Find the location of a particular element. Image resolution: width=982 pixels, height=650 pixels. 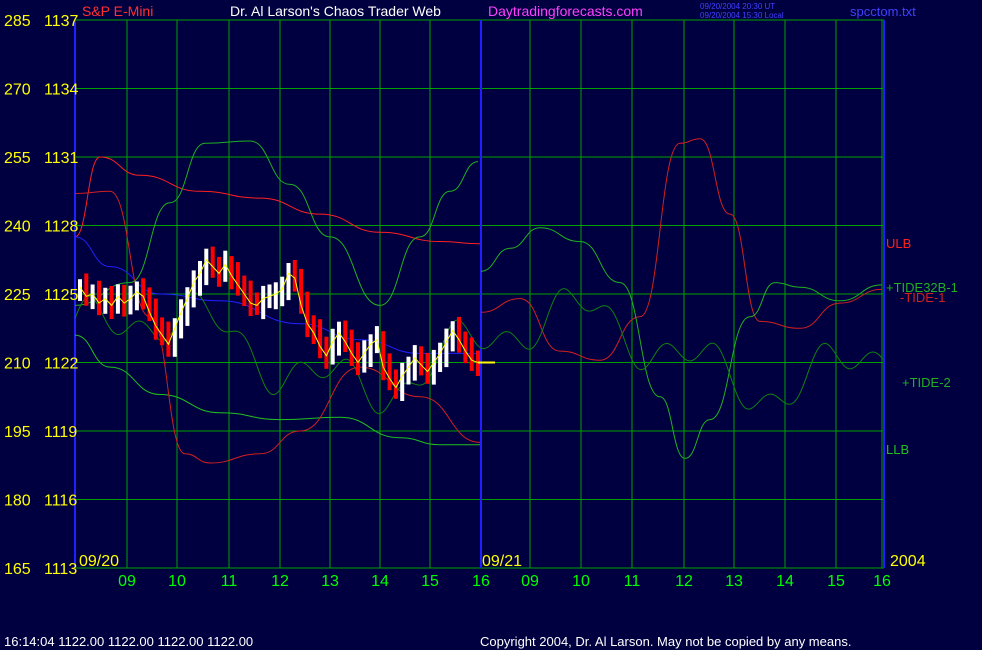

y-label-left: 255 is located at coordinates (17, 158).